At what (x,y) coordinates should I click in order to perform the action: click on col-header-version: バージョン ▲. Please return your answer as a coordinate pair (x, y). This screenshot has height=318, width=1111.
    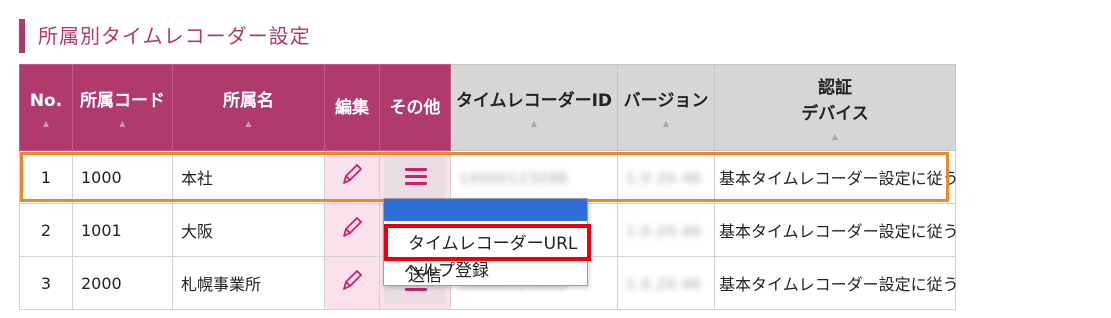
    Looking at the image, I should click on (666, 107).